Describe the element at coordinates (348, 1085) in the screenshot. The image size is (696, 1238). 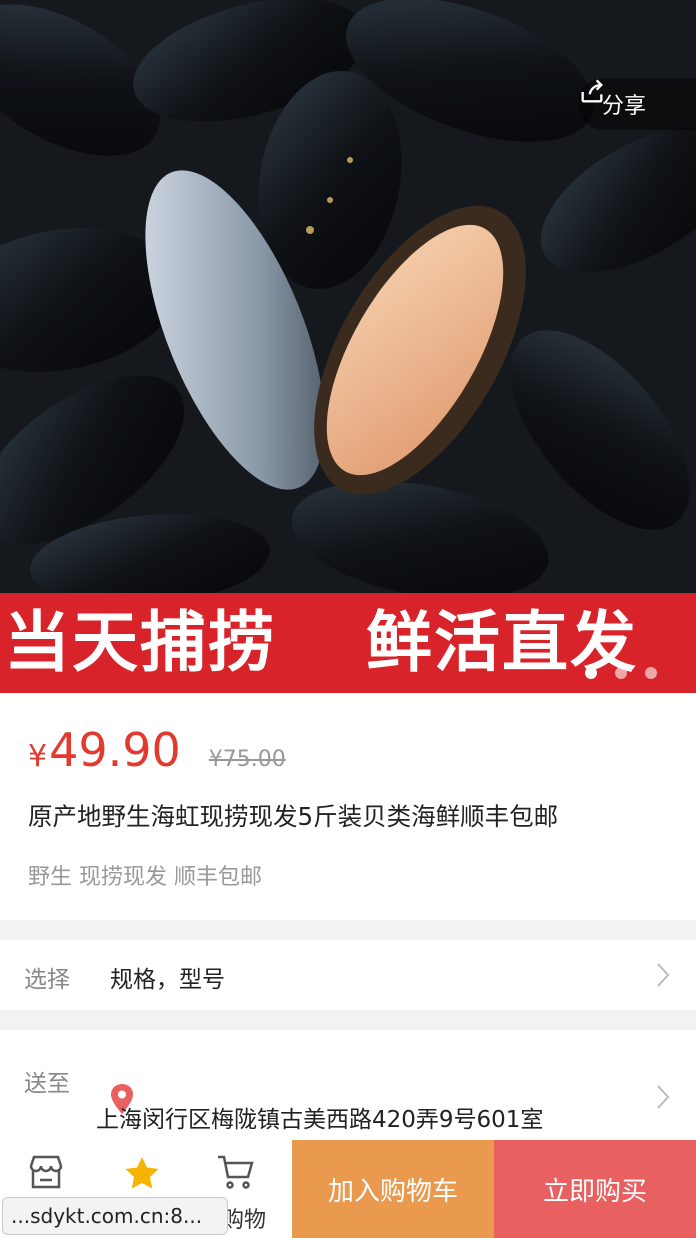
I see `shipping-address-row: 送至 上海闵行区梅陇镇古美西路420弄9号601室` at that location.